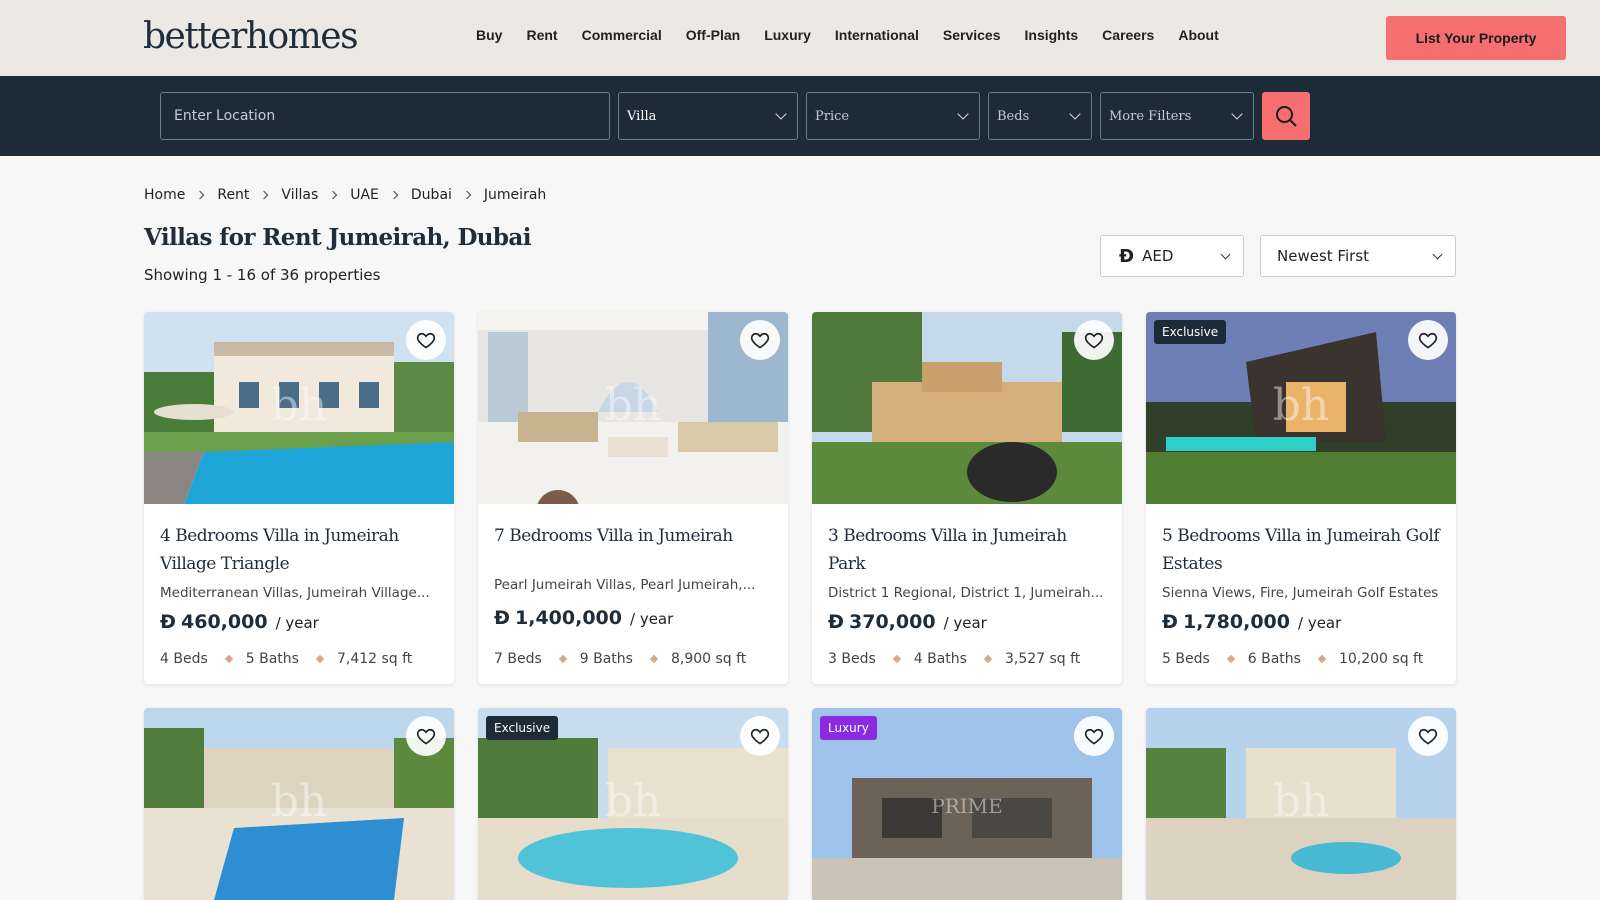 The width and height of the screenshot is (1600, 900). Describe the element at coordinates (364, 195) in the screenshot. I see `breadcrumb-uae: UAE` at that location.